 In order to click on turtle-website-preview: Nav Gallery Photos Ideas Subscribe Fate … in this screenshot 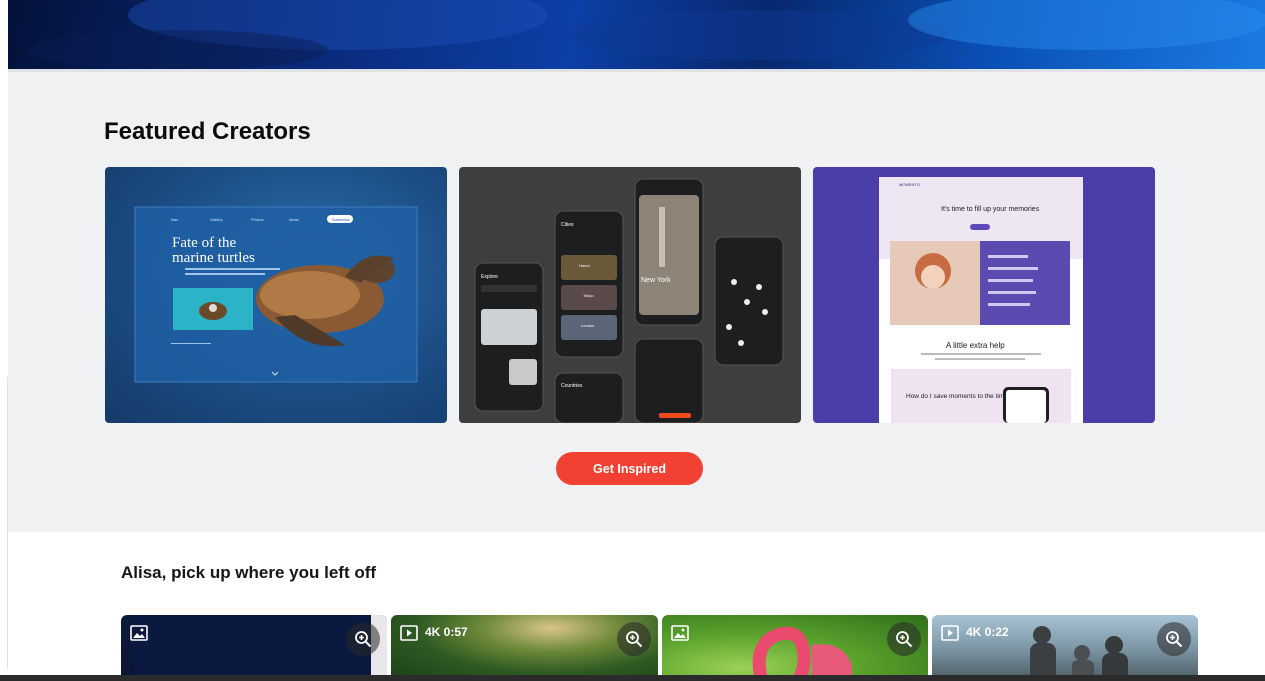, I will do `click(276, 294)`.